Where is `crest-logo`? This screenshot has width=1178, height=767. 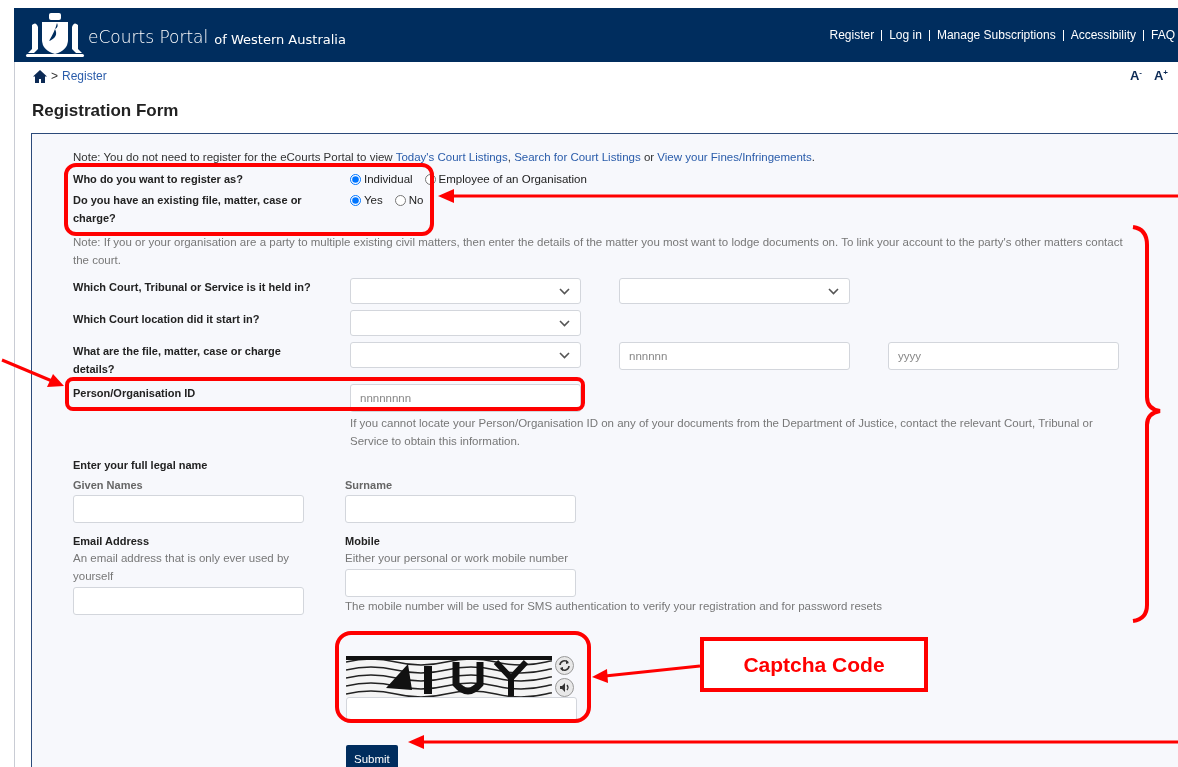 crest-logo is located at coordinates (55, 35).